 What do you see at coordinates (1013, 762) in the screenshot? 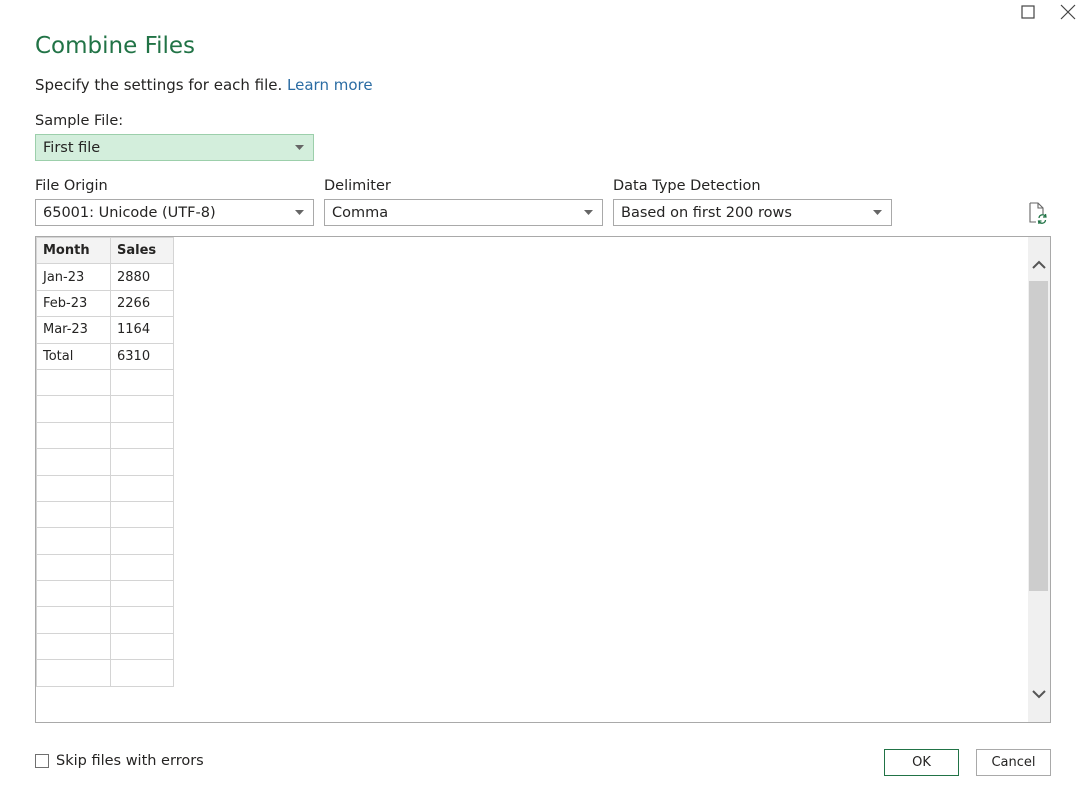
I see `cancel-button: Cancel` at bounding box center [1013, 762].